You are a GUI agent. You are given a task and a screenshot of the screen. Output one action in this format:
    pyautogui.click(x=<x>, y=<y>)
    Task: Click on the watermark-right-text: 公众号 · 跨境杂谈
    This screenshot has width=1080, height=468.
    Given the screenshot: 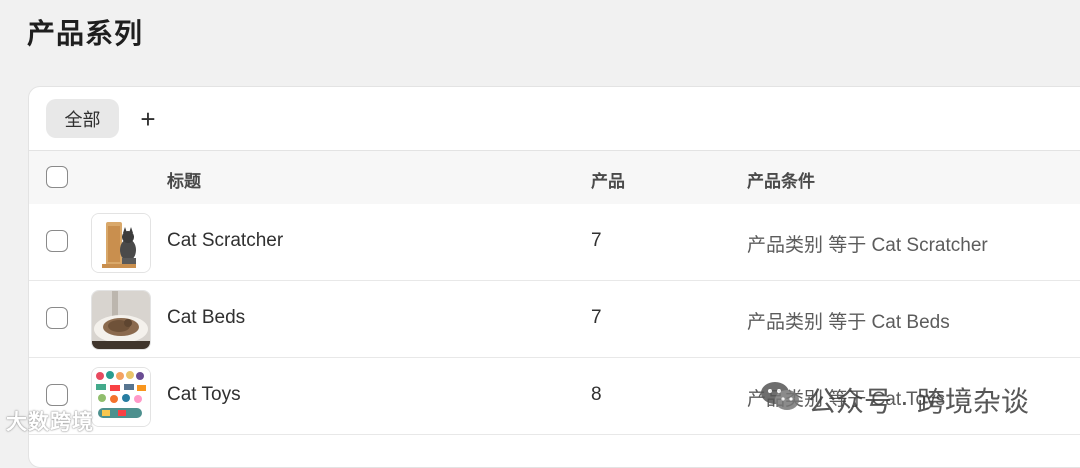 What is the action you would take?
    pyautogui.click(x=918, y=401)
    